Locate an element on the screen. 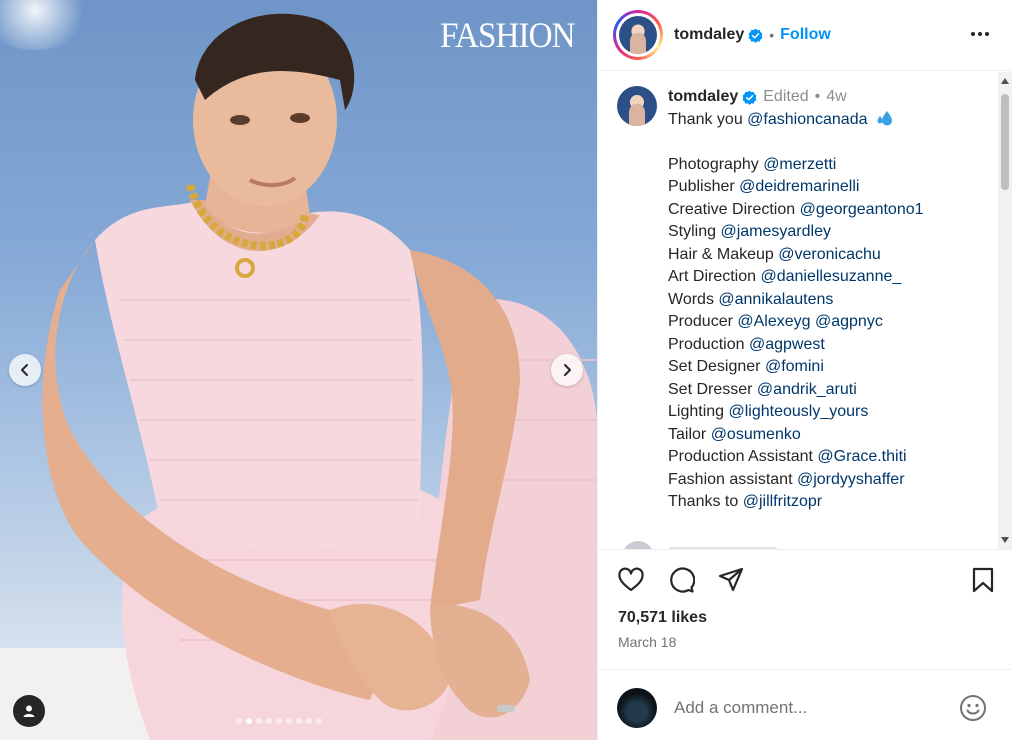 The height and width of the screenshot is (740, 1012). credit-line: Publisher @deidremarinelli is located at coordinates (796, 187).